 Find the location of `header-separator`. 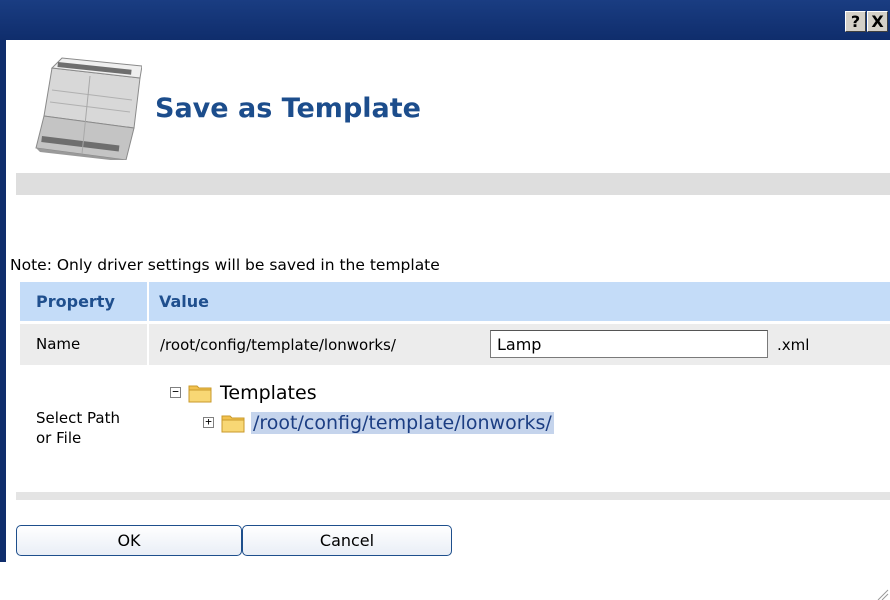

header-separator is located at coordinates (453, 184).